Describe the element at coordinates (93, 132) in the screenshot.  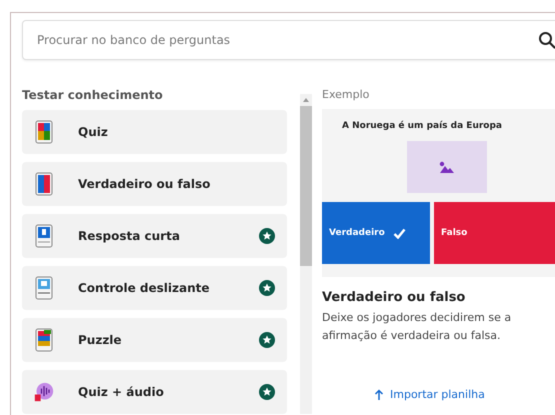
I see `item-label: Quiz` at that location.